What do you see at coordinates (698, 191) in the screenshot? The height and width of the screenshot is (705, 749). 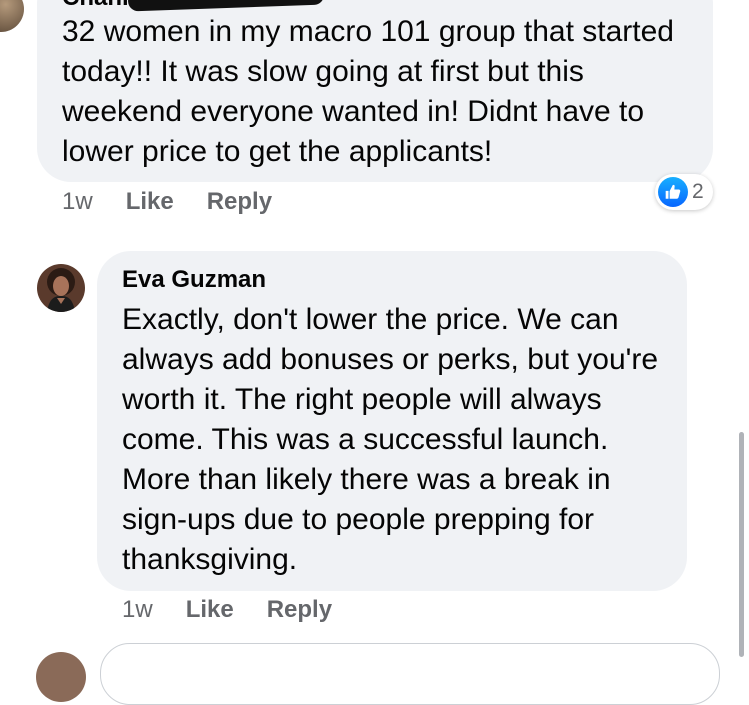 I see `reaction-count: 2` at bounding box center [698, 191].